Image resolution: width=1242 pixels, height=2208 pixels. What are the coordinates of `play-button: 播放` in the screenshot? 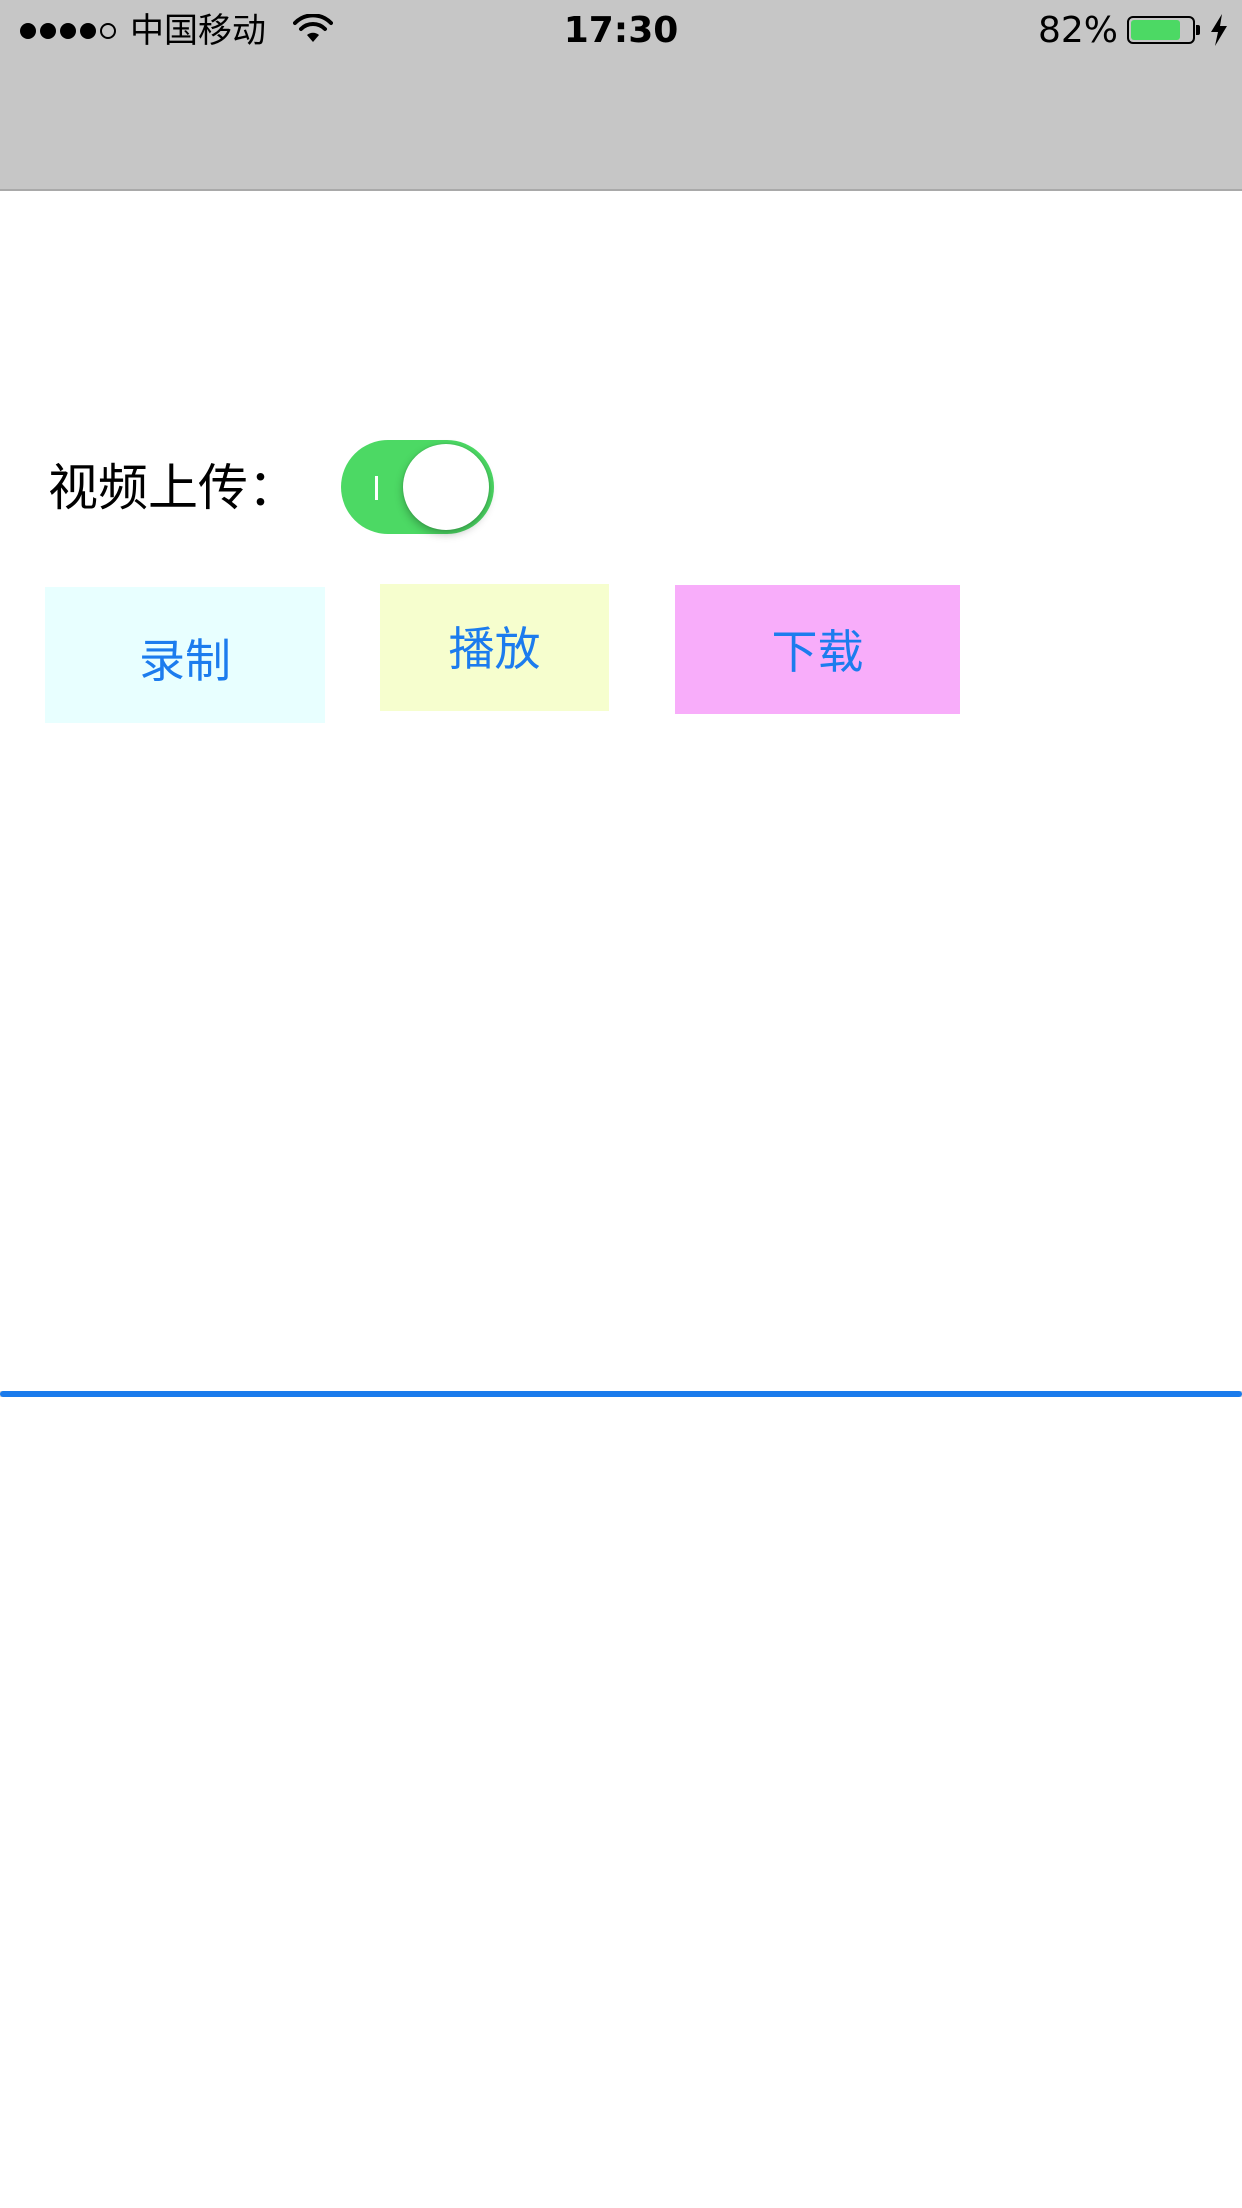 It's located at (494, 647).